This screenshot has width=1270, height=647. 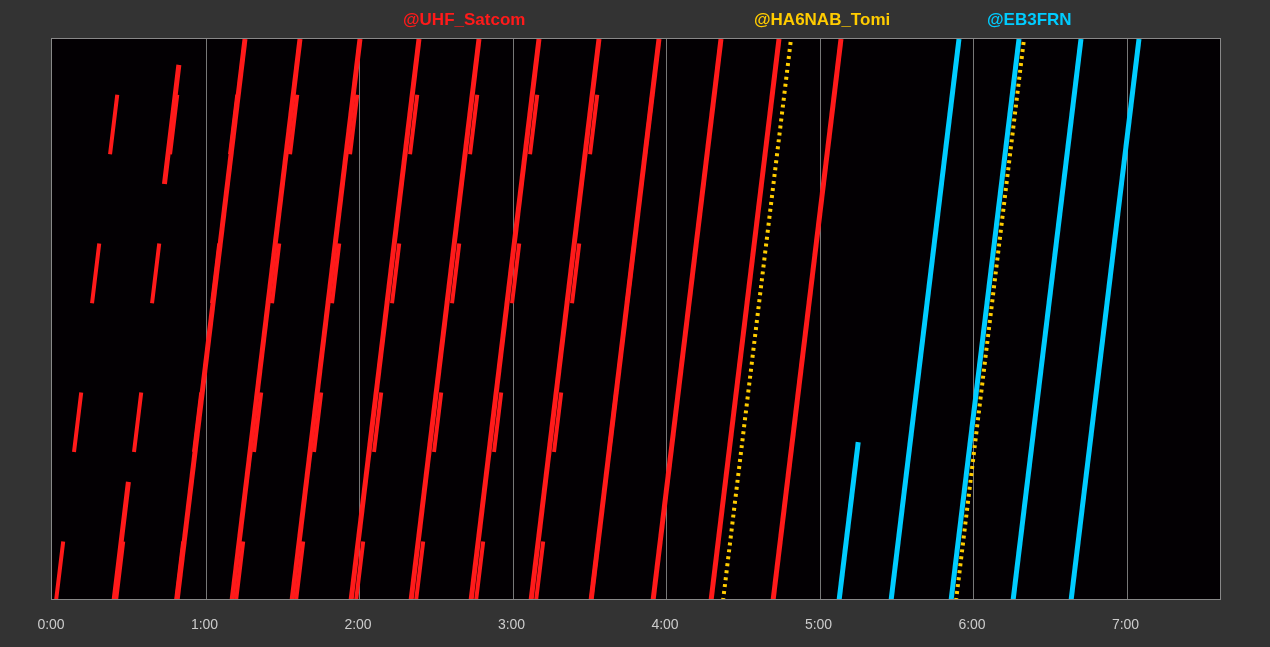 What do you see at coordinates (1029, 20) in the screenshot?
I see `legend-label: @EB3FRN` at bounding box center [1029, 20].